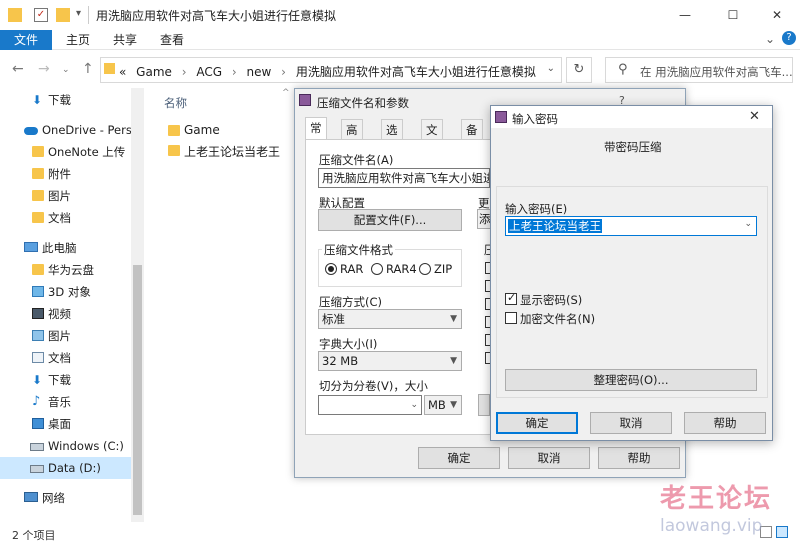 The image size is (800, 544). Describe the element at coordinates (78, 13) in the screenshot. I see `quick-access-dropdown-icon: ▾` at that location.